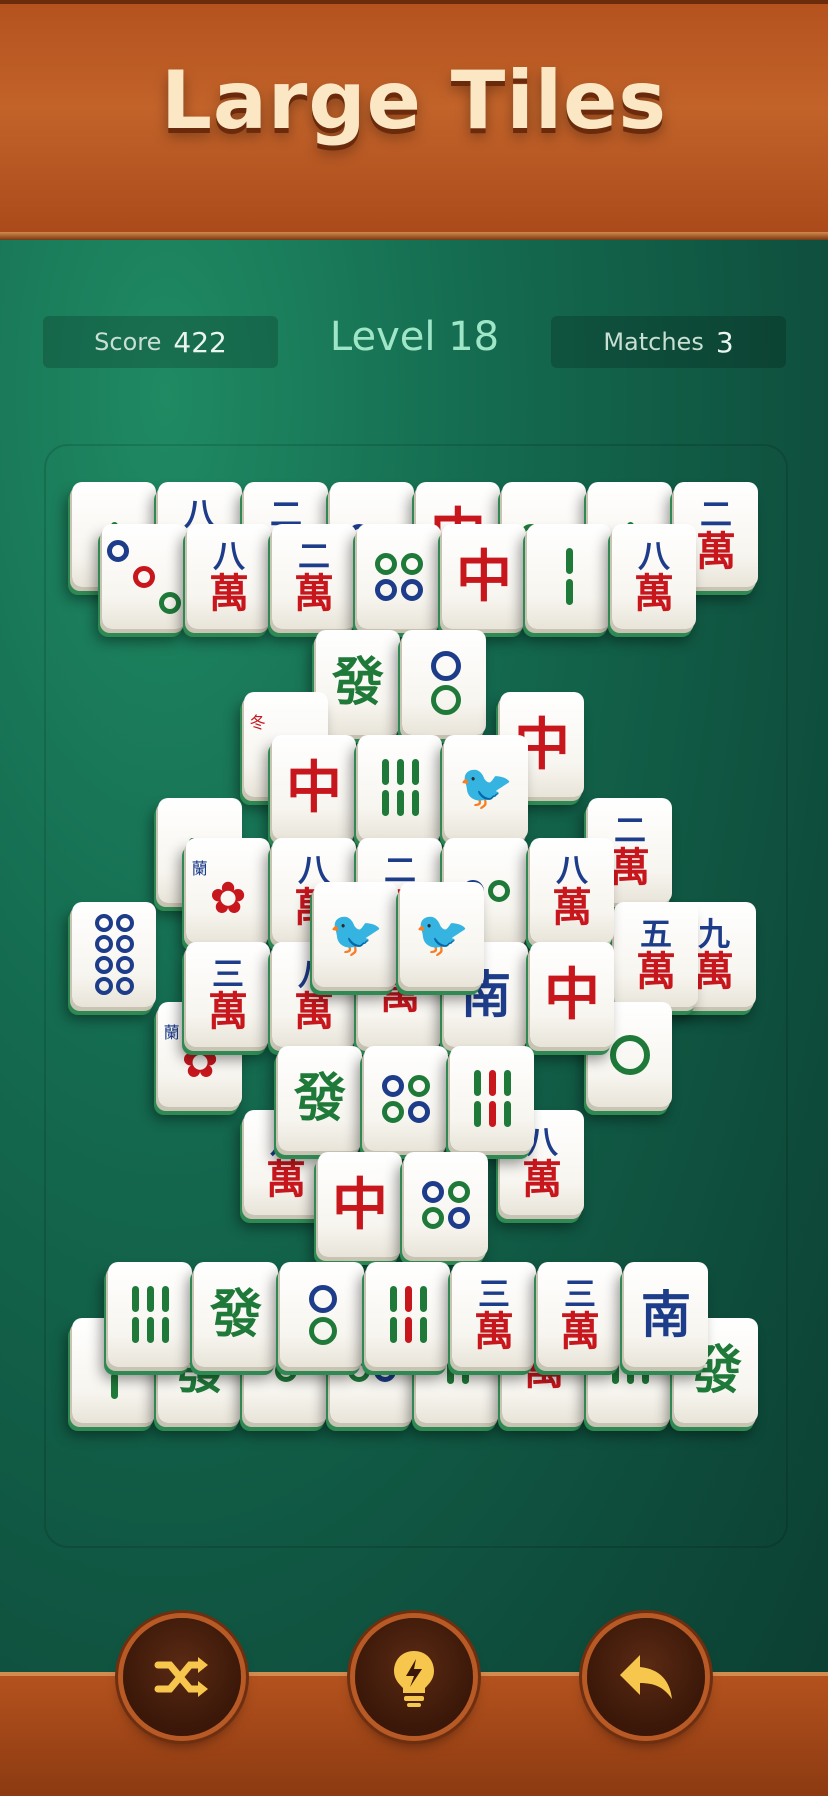  Describe the element at coordinates (653, 342) in the screenshot. I see `matches-label: Matches` at that location.